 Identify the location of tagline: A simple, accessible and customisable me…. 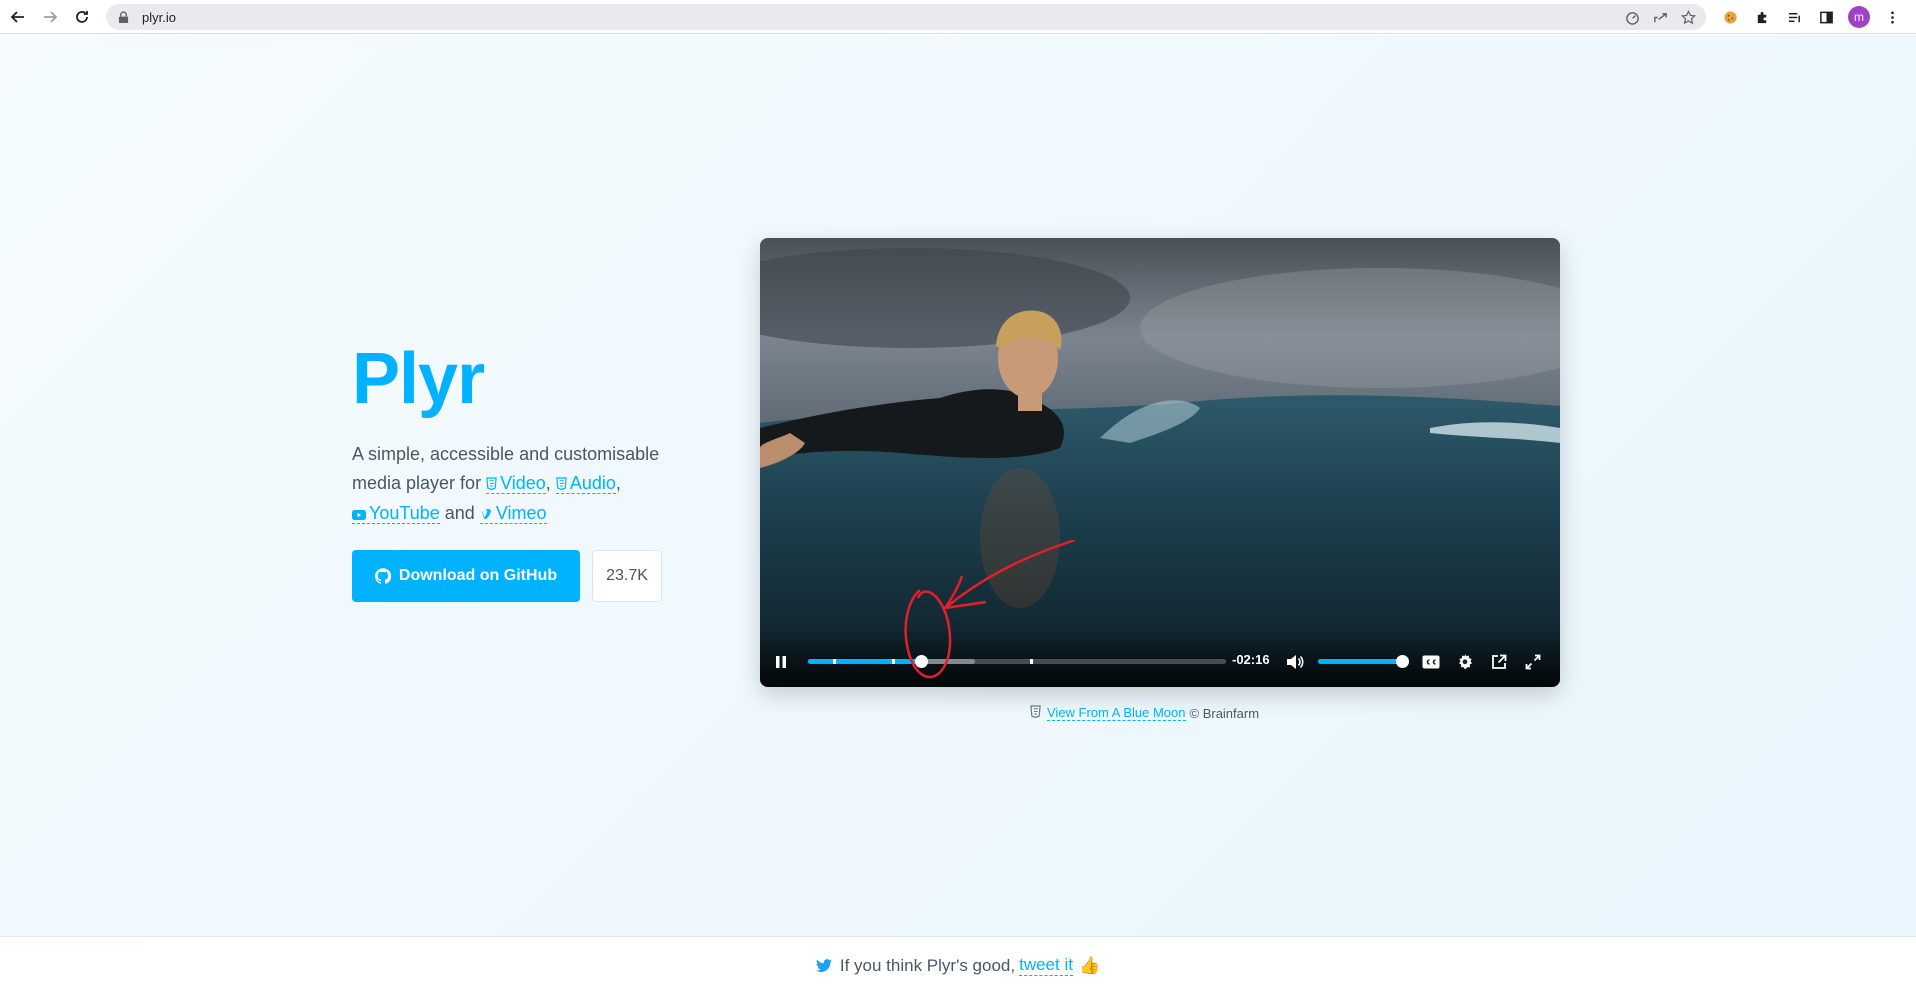
(517, 484).